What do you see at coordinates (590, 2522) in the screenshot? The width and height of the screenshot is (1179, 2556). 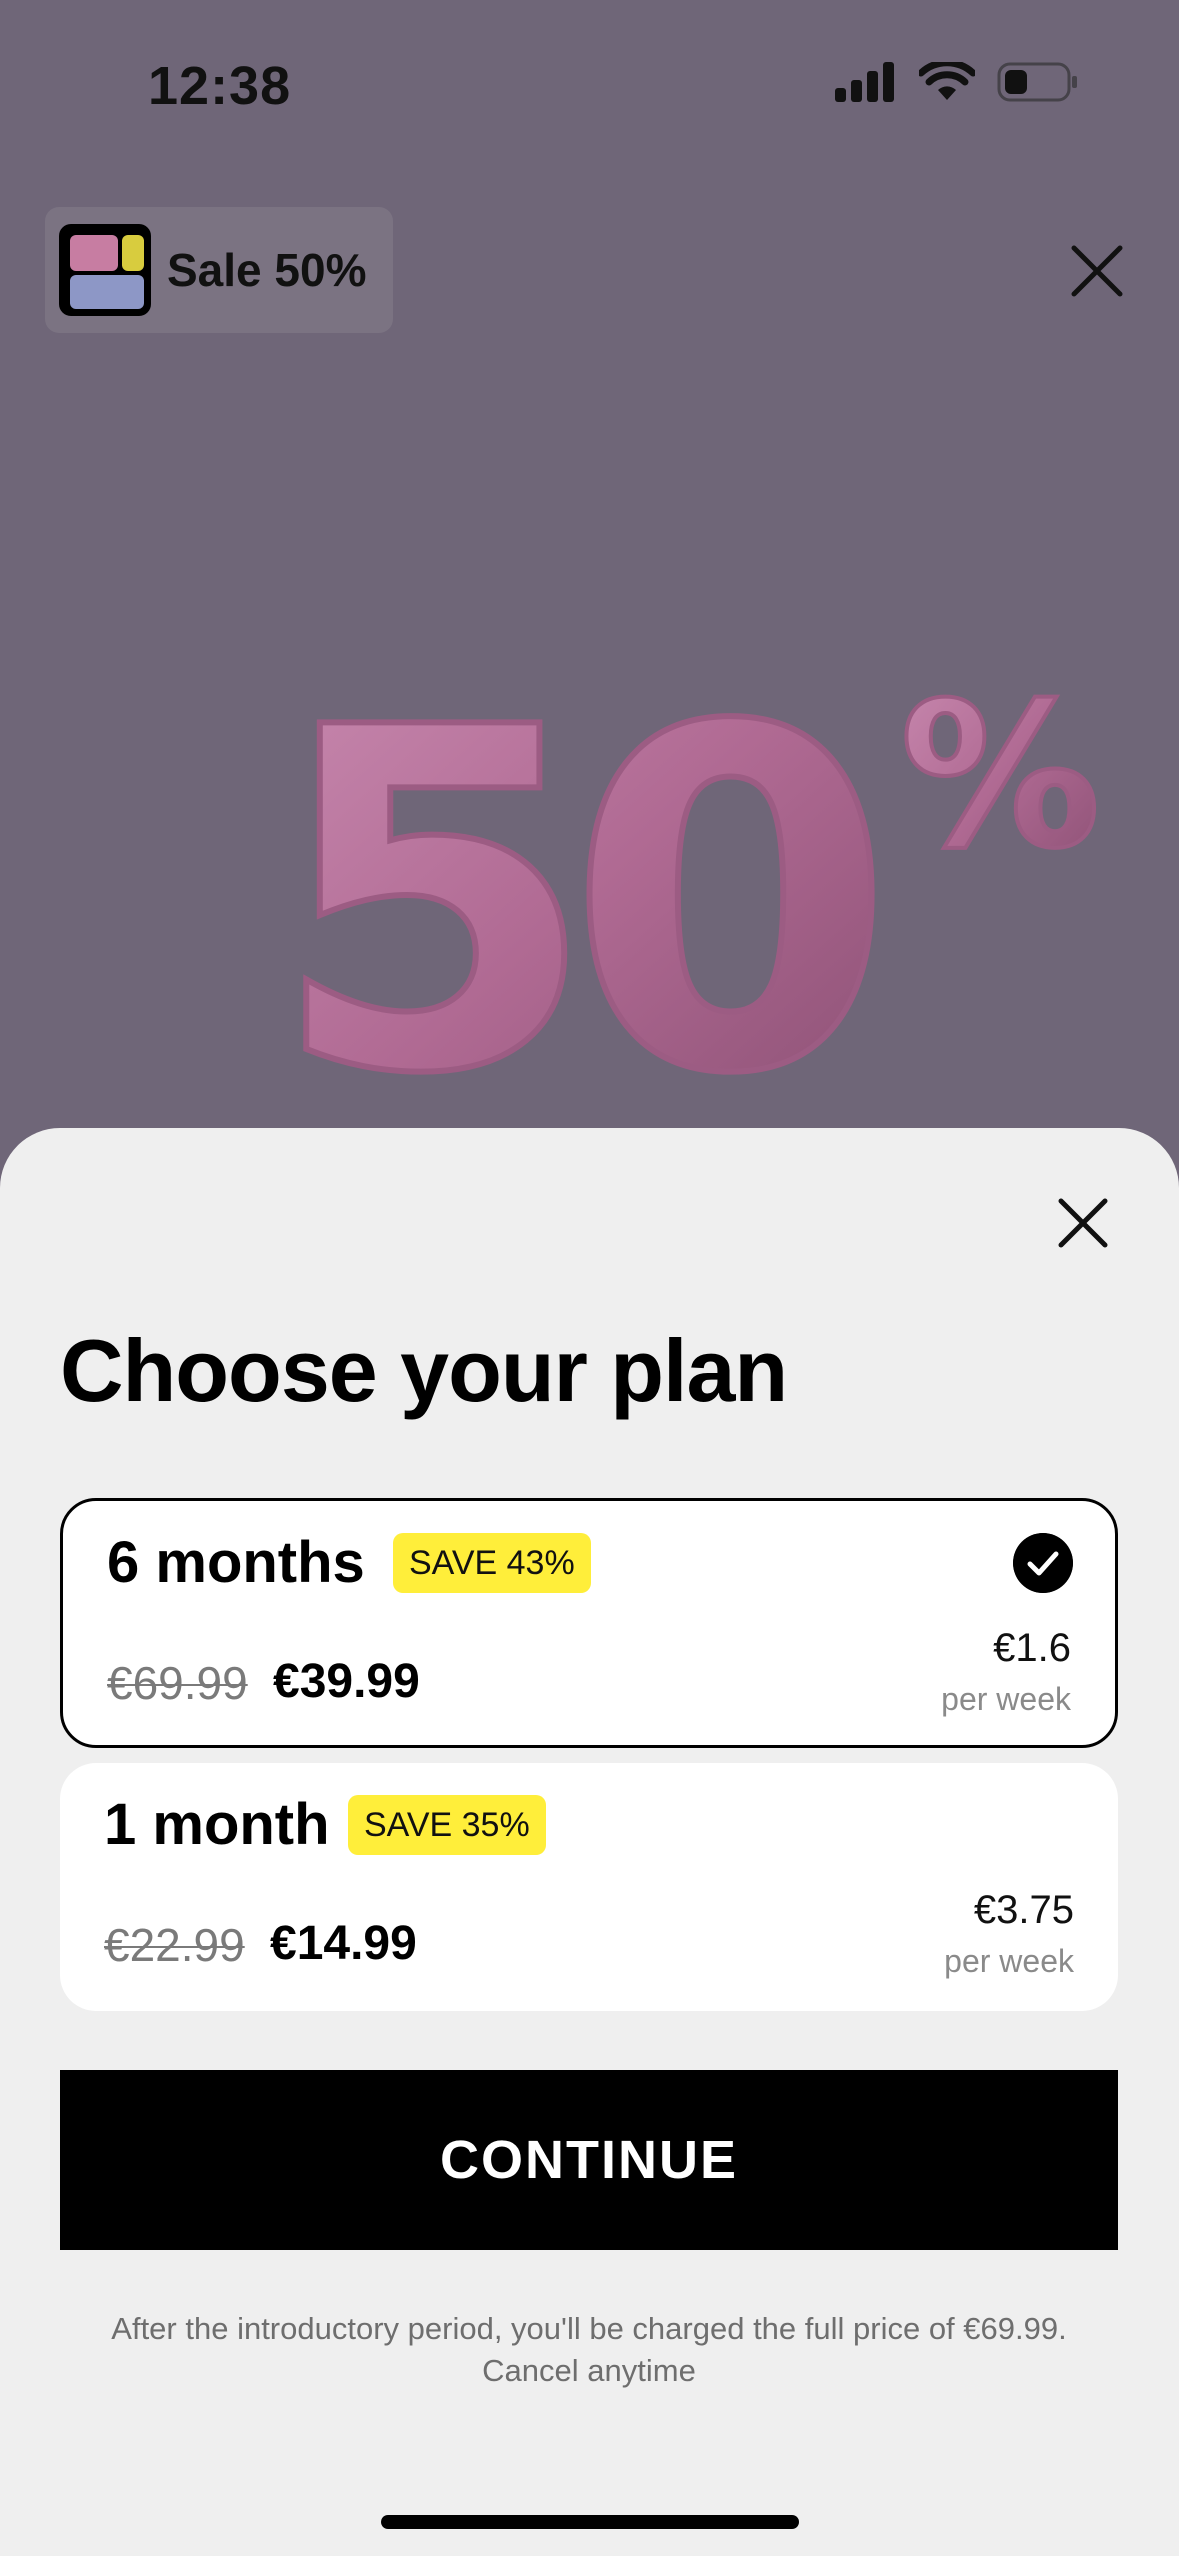 I see `home-indicator` at bounding box center [590, 2522].